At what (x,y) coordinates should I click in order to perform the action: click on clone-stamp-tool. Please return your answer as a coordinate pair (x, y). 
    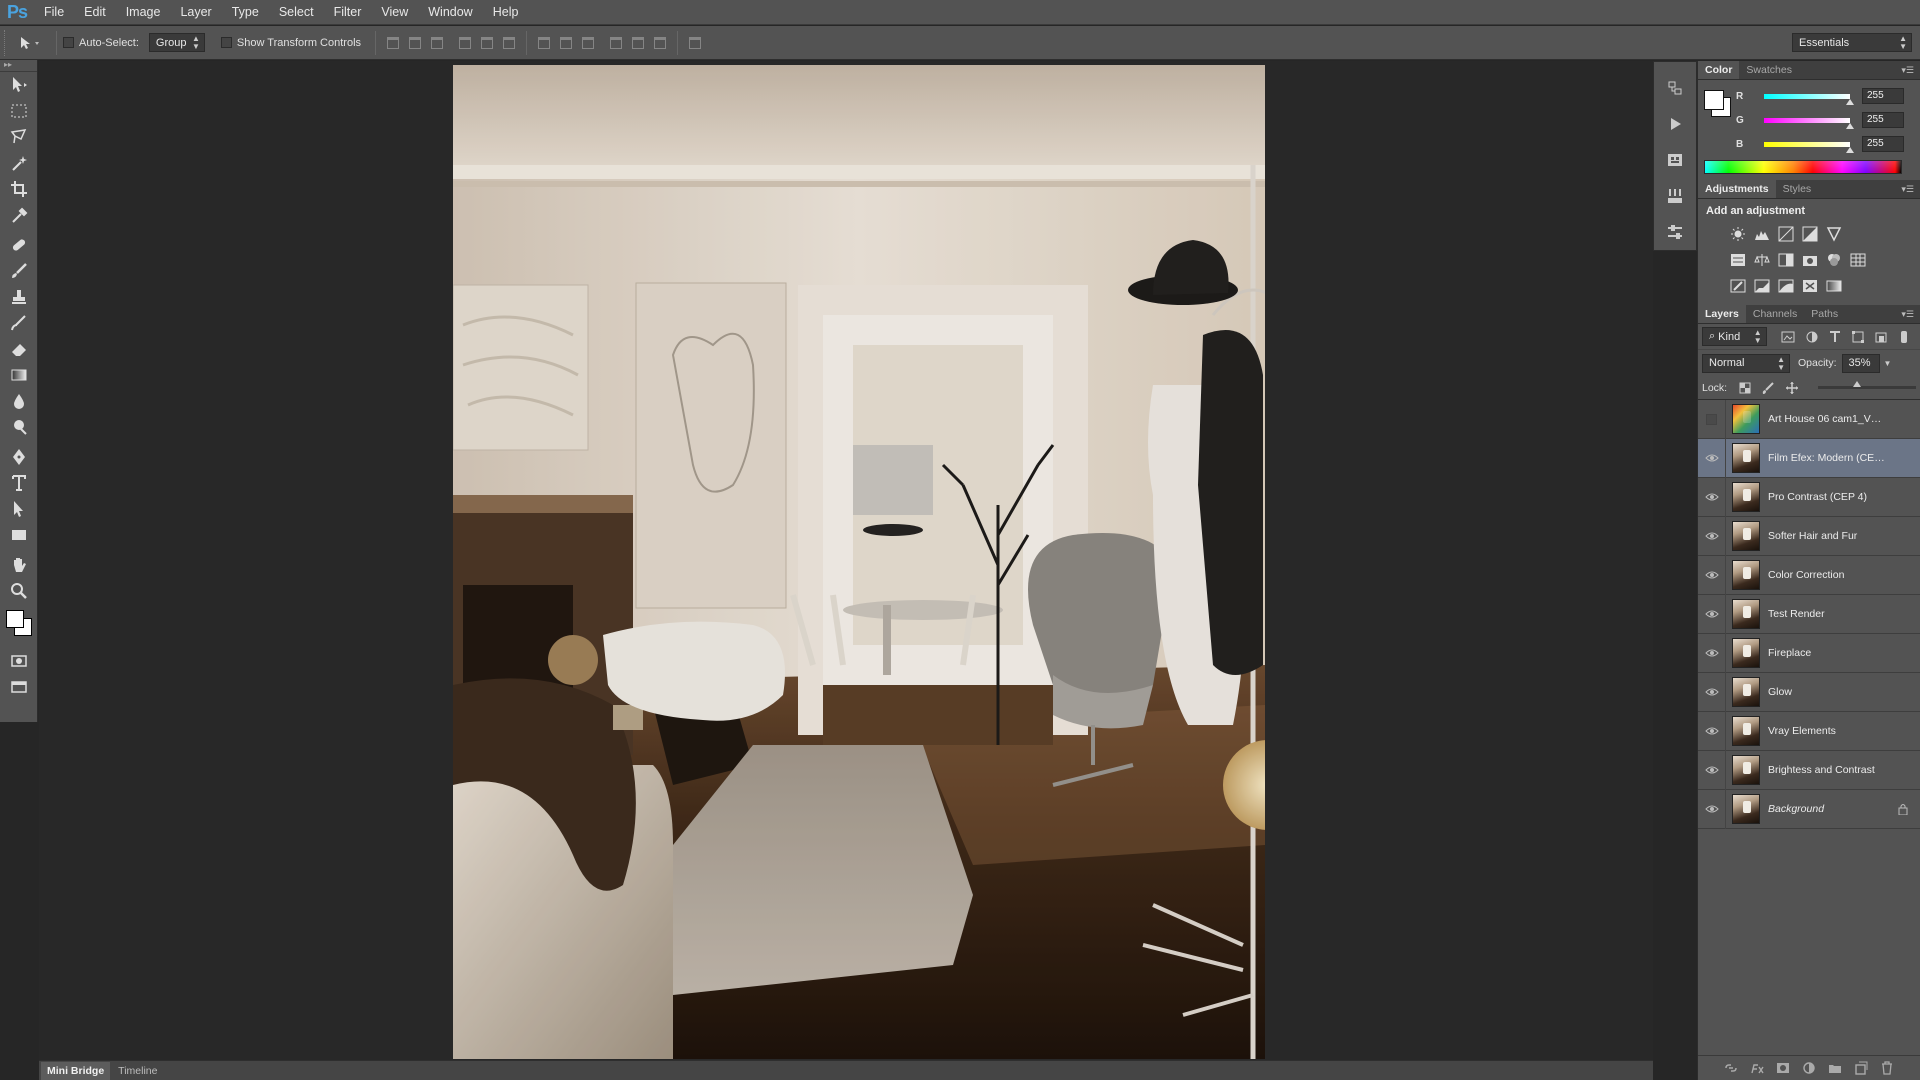
    Looking at the image, I should click on (19, 297).